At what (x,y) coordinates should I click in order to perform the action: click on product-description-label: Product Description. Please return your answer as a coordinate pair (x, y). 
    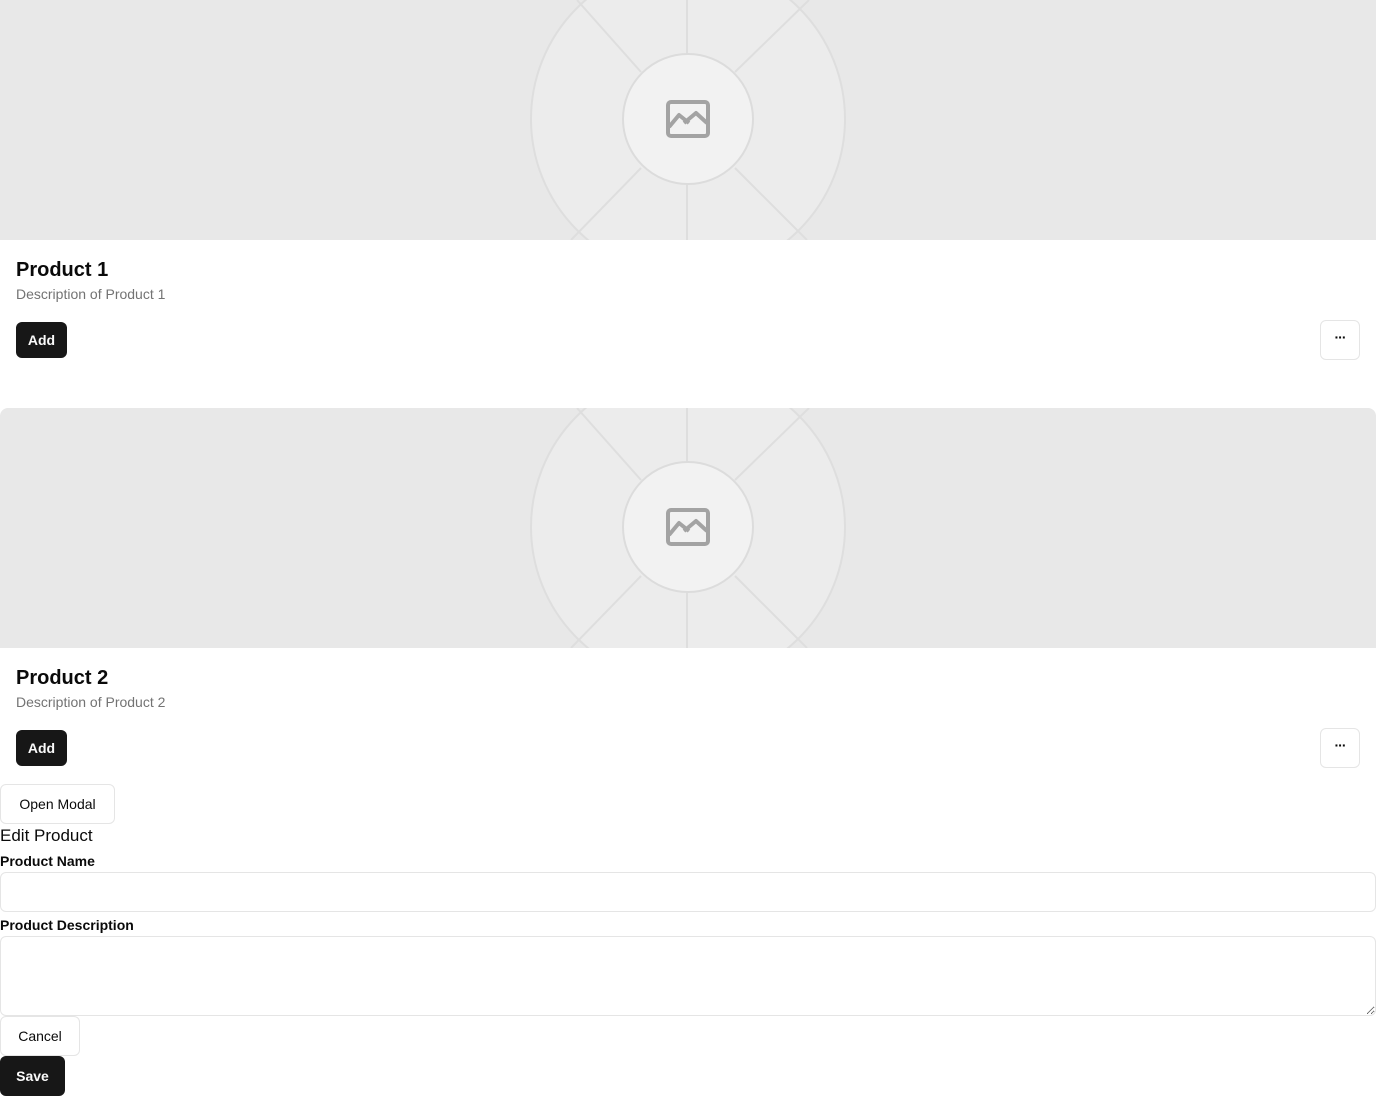
    Looking at the image, I should click on (67, 925).